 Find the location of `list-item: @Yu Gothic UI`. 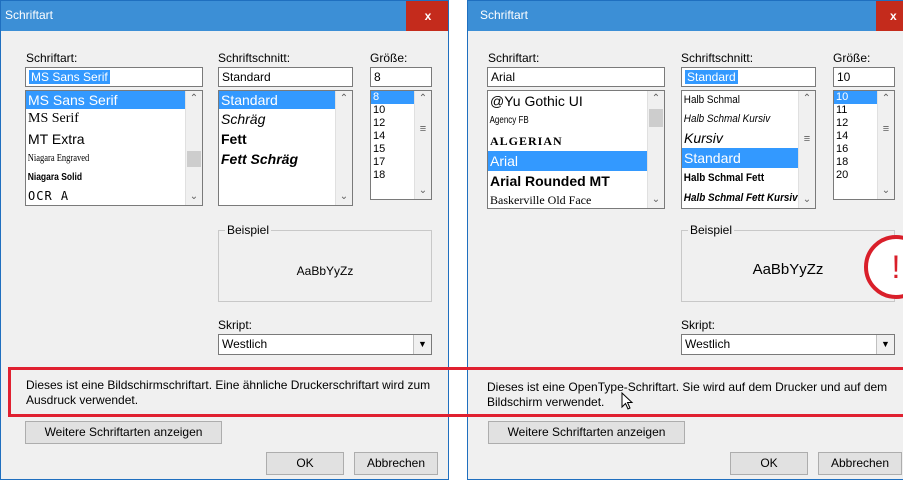

list-item: @Yu Gothic UI is located at coordinates (576, 101).